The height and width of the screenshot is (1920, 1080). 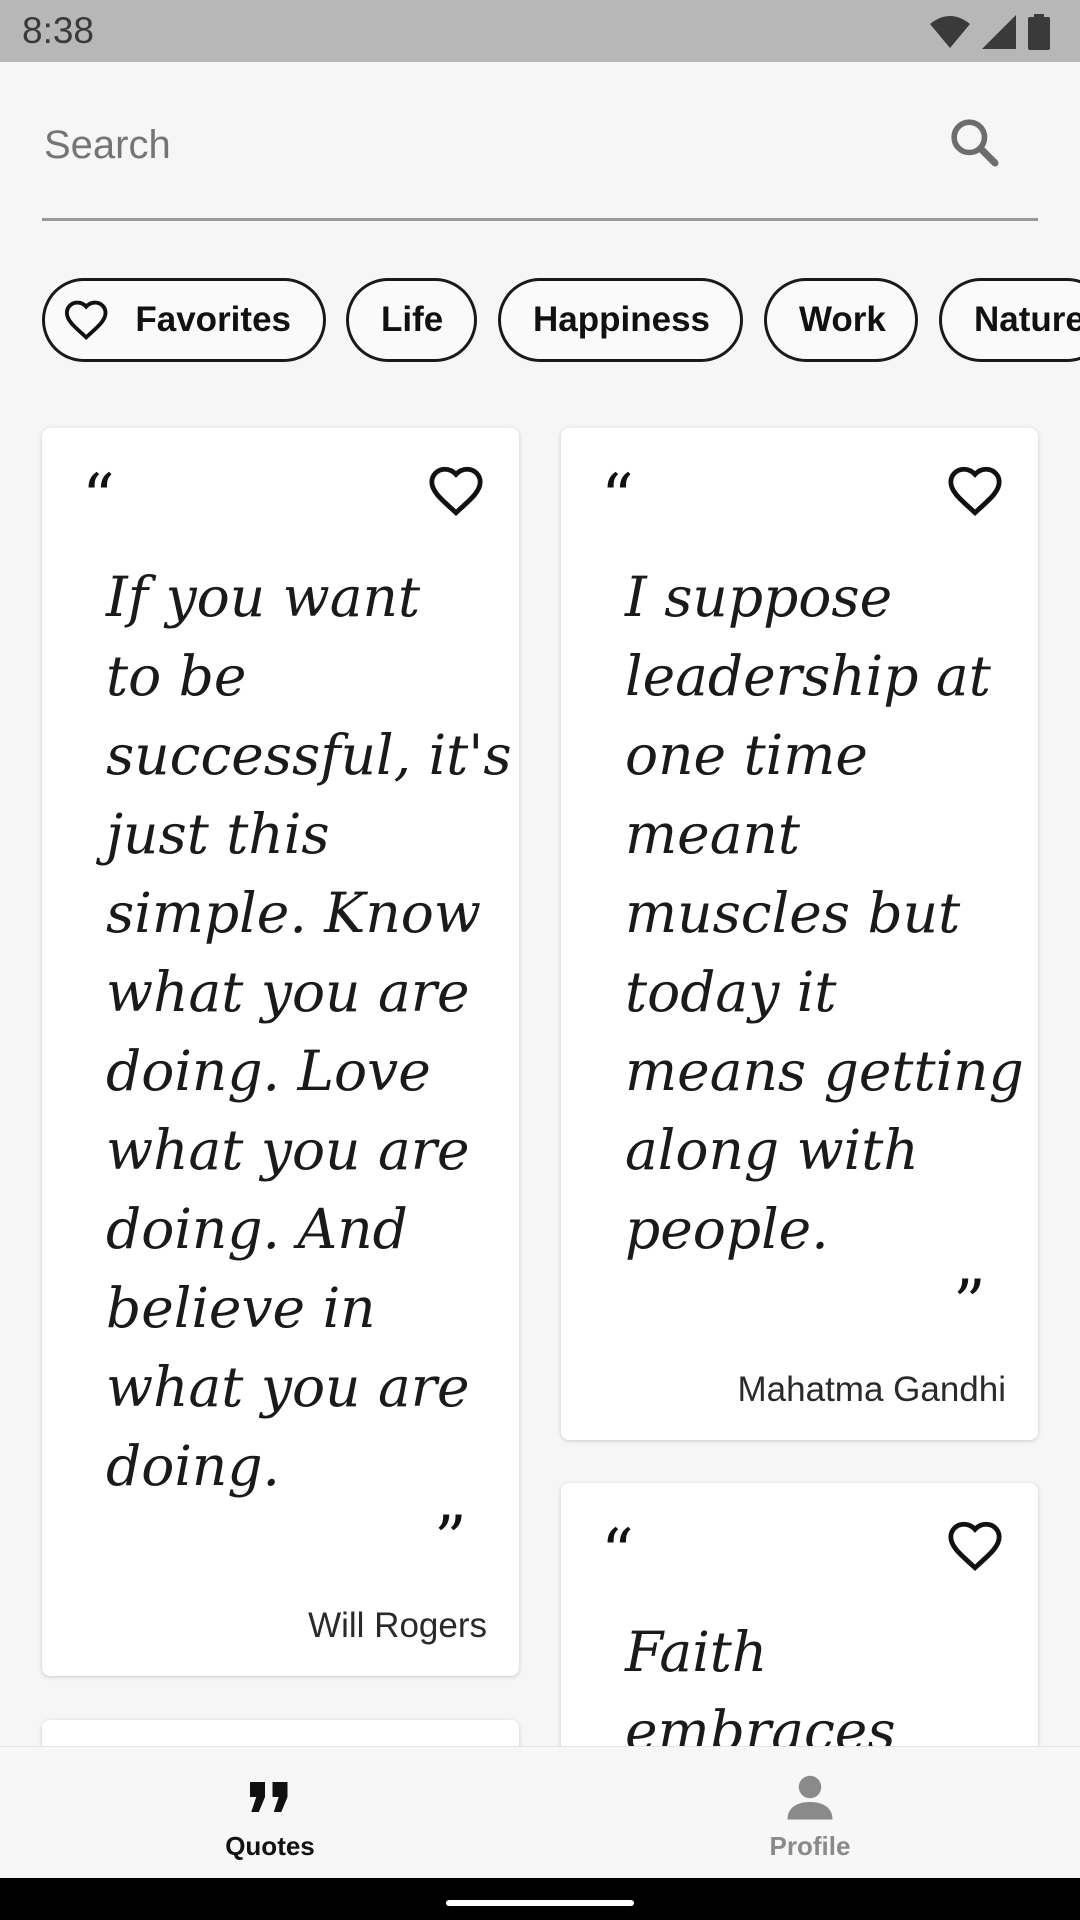 What do you see at coordinates (193, 1466) in the screenshot?
I see `quote-line: doing.` at bounding box center [193, 1466].